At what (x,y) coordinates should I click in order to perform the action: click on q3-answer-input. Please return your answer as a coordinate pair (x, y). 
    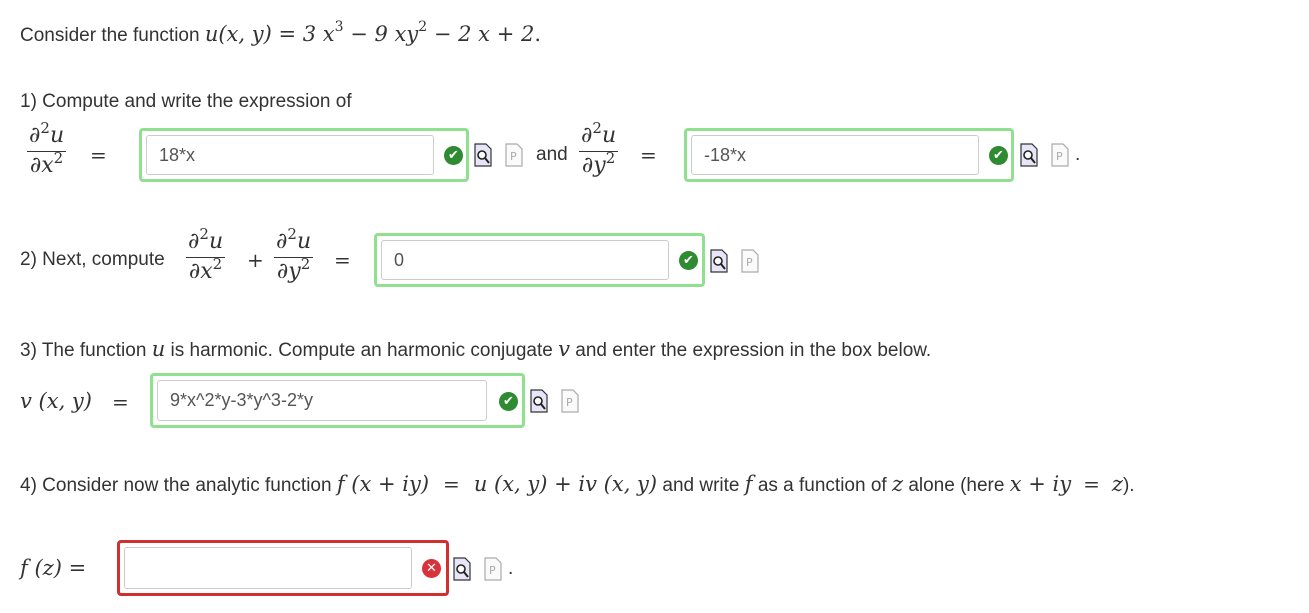
    Looking at the image, I should click on (322, 400).